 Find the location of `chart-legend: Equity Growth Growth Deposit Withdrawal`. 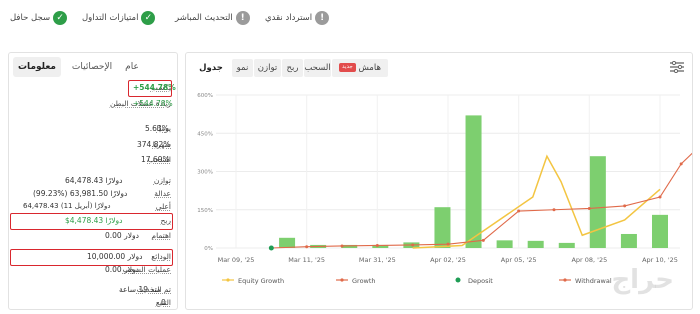

chart-legend: Equity Growth Growth Deposit Withdrawal is located at coordinates (417, 281).